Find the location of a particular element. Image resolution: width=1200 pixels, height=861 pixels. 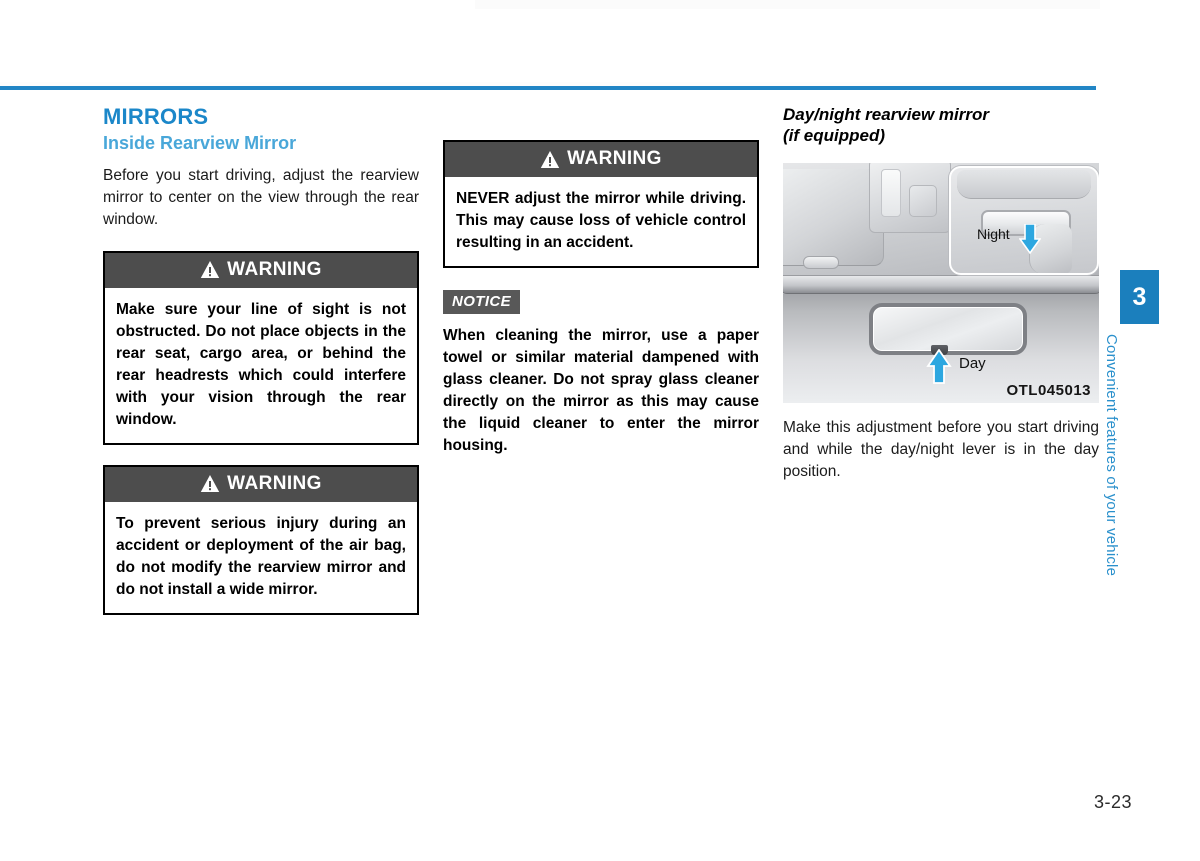

warning-box-2-header: WARNING is located at coordinates (261, 484).